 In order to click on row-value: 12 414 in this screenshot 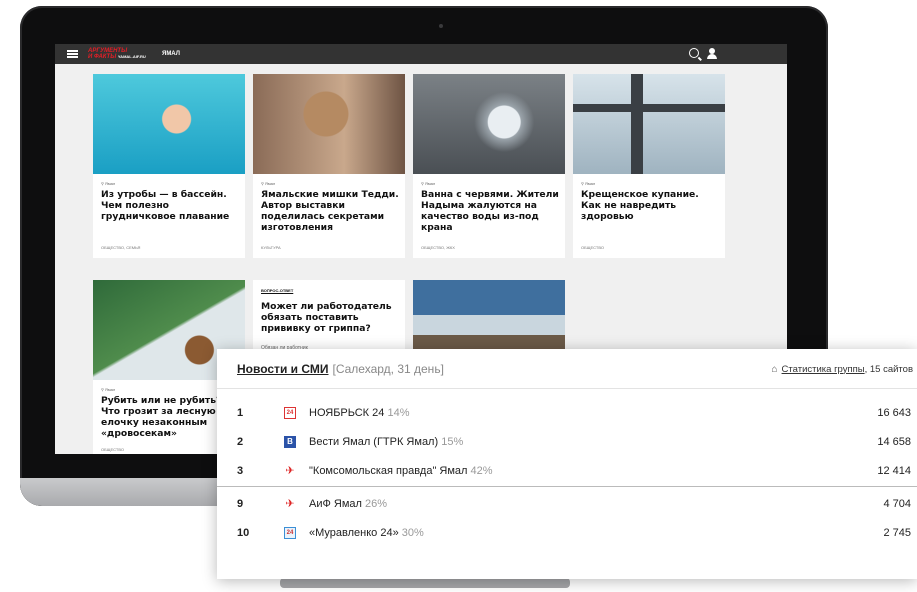, I will do `click(894, 470)`.